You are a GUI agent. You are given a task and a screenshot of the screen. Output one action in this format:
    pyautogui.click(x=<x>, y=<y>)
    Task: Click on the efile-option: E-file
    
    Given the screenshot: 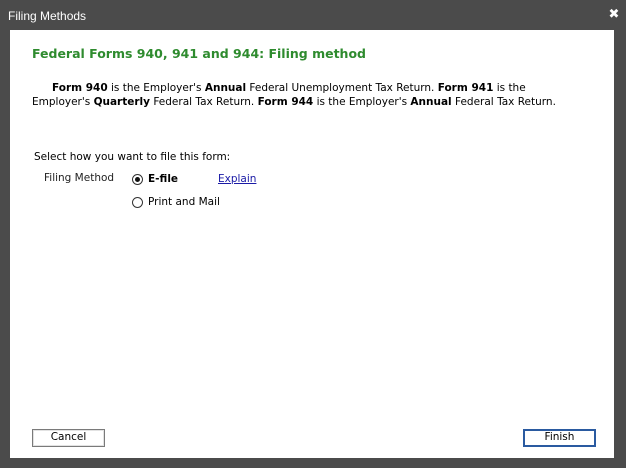 What is the action you would take?
    pyautogui.click(x=155, y=179)
    